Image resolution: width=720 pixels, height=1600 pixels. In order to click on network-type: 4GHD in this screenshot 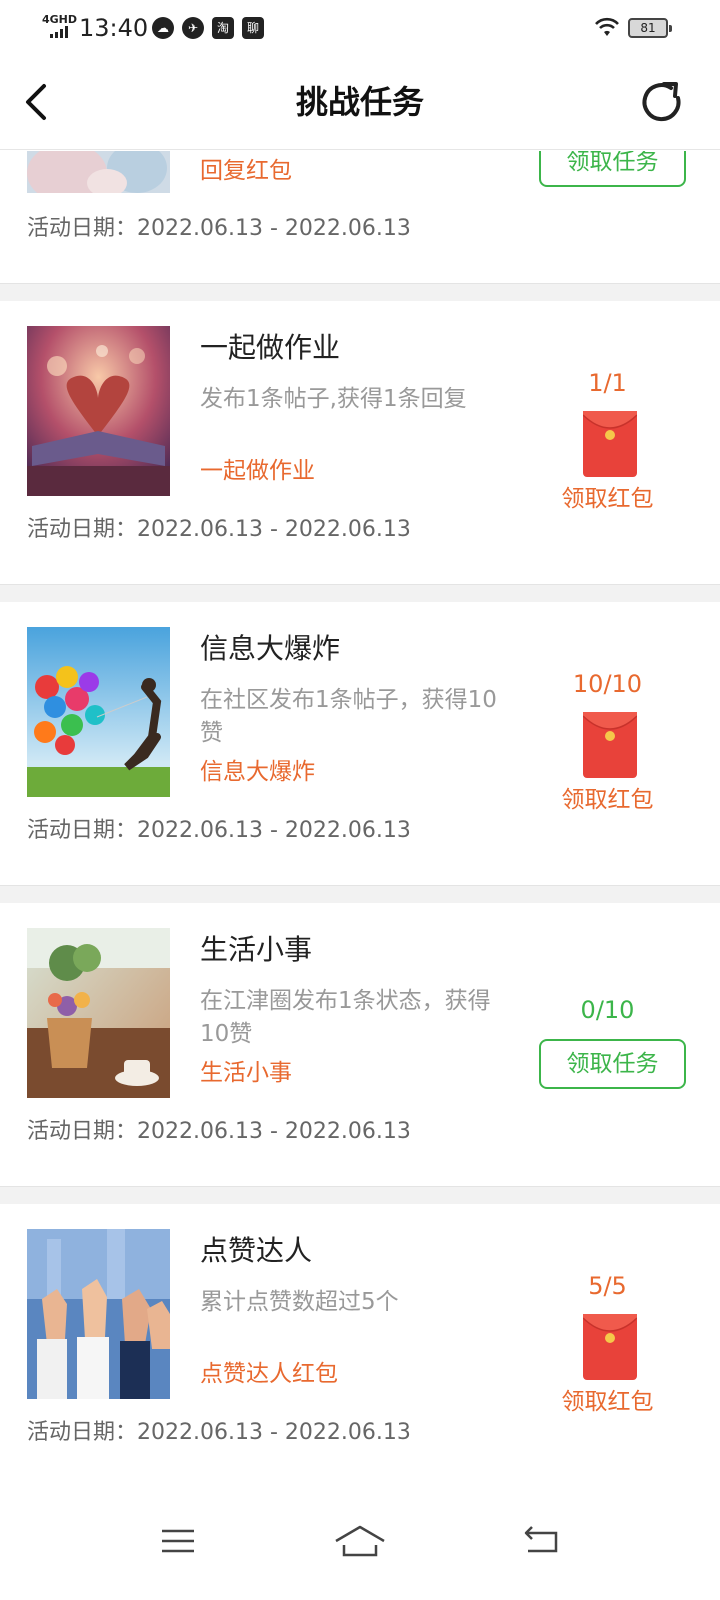, I will do `click(60, 19)`.